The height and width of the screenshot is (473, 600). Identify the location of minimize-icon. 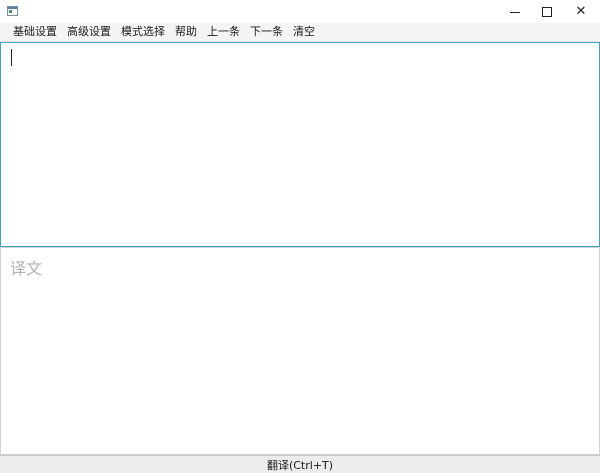
(515, 12).